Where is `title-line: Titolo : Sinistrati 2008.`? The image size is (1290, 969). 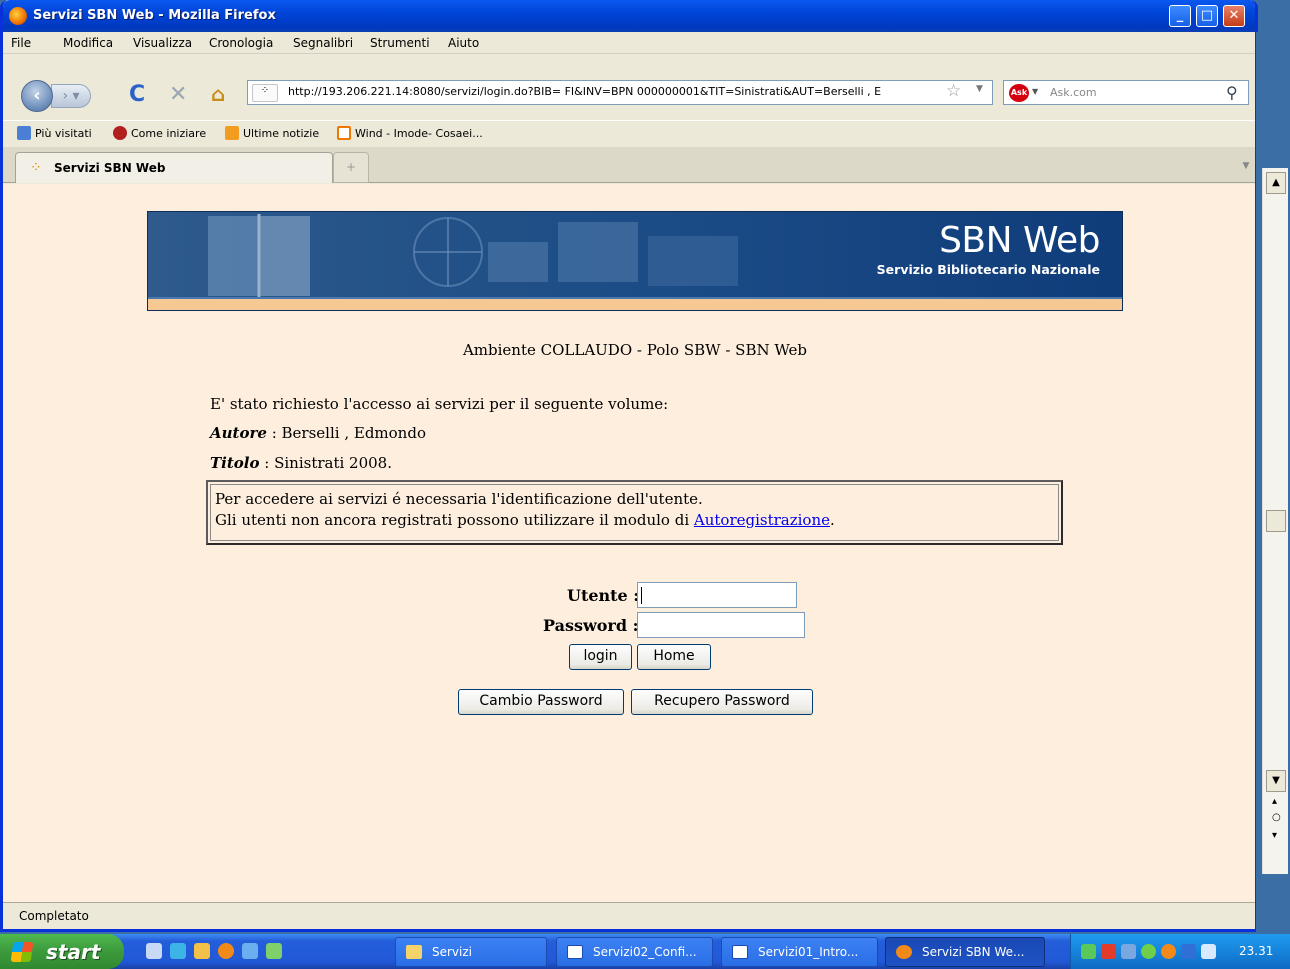 title-line: Titolo : Sinistrati 2008. is located at coordinates (301, 463).